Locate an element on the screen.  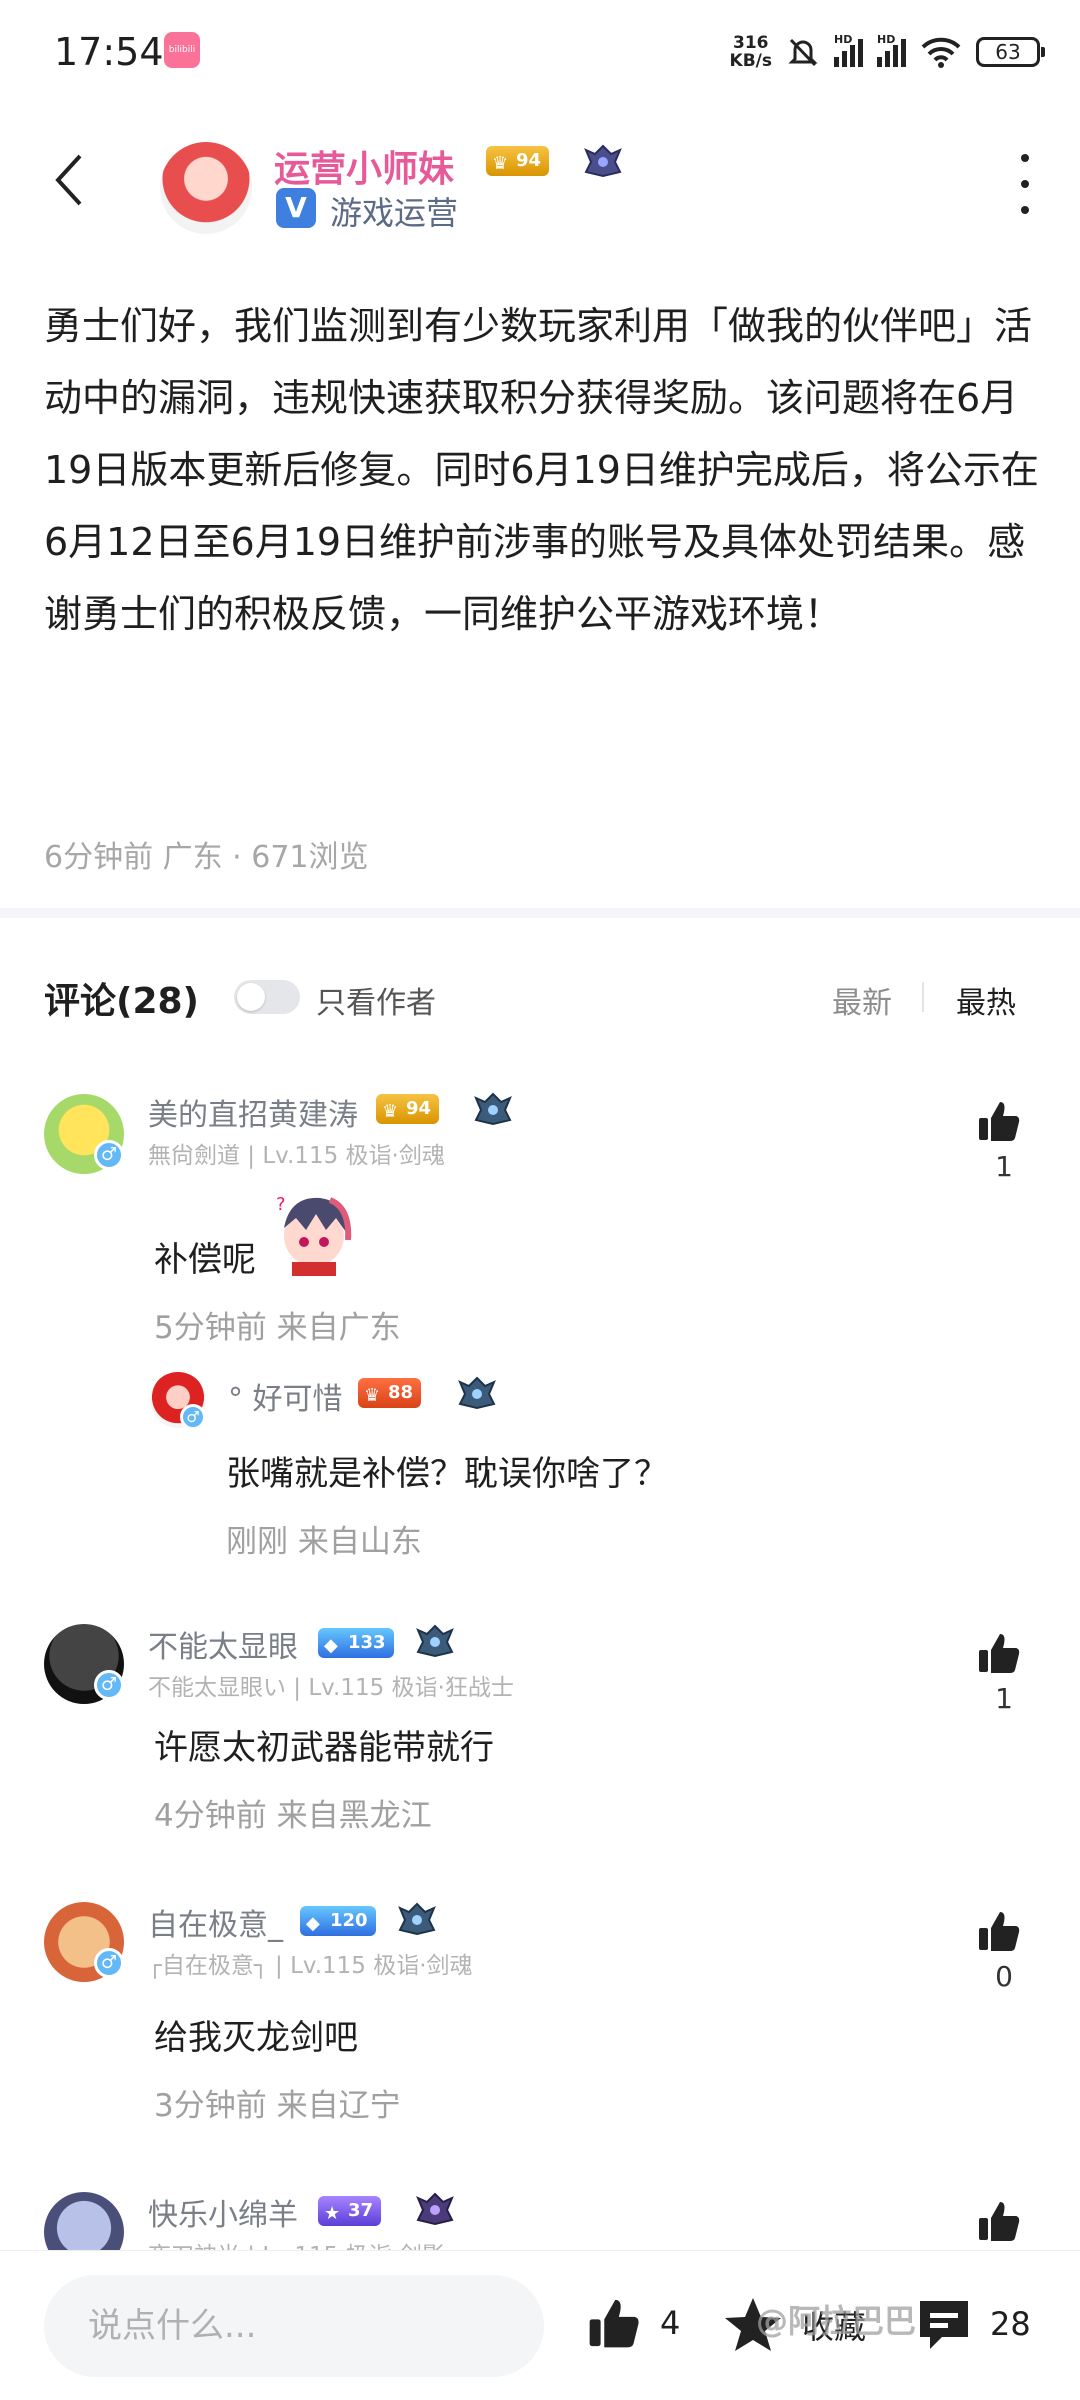
network-speed-unit: KB/s is located at coordinates (750, 61).